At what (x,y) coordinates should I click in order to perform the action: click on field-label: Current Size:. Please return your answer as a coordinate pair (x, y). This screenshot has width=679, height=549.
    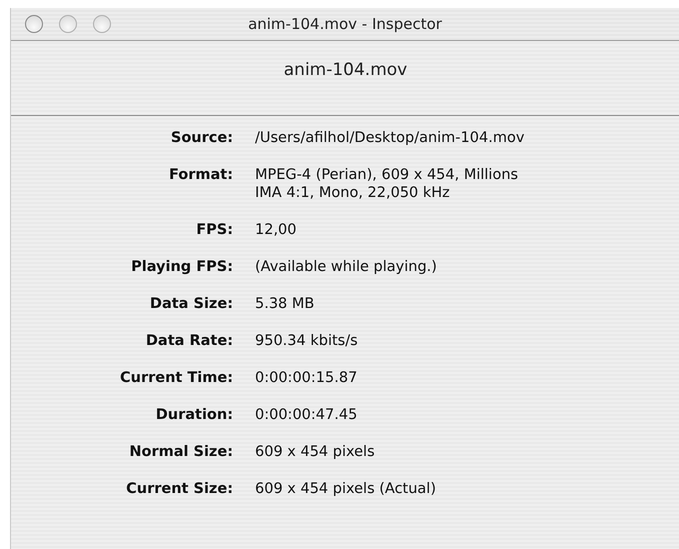
    Looking at the image, I should click on (179, 489).